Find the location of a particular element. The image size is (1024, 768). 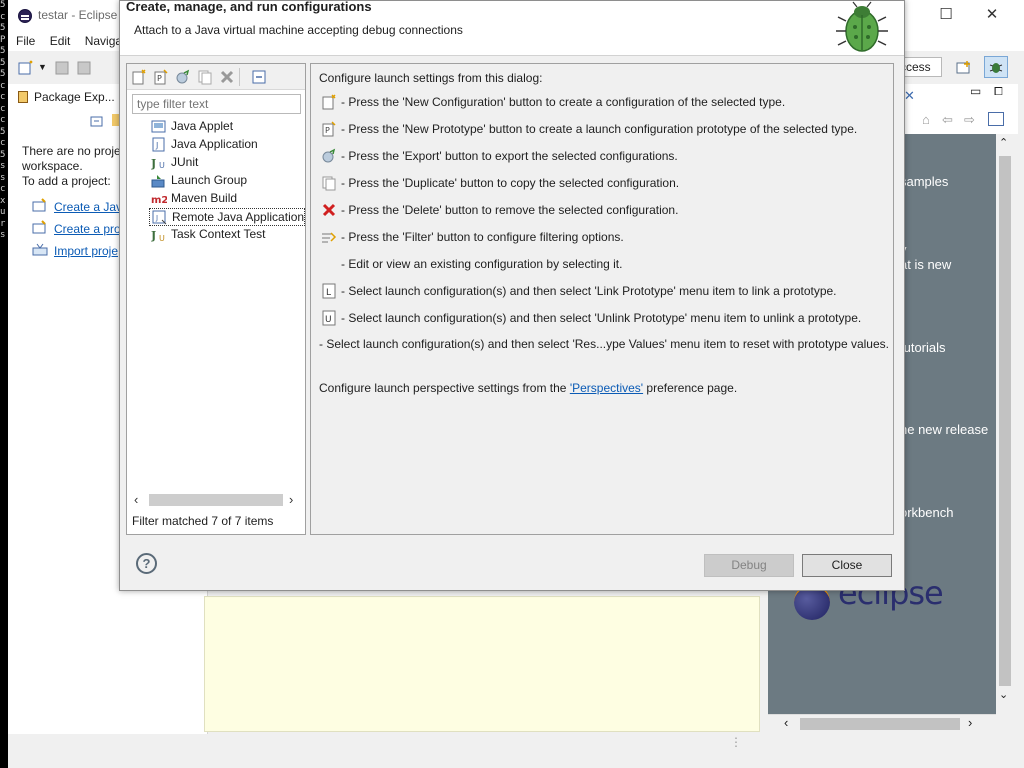

perspectives-link: 'Perspectives' is located at coordinates (606, 388).